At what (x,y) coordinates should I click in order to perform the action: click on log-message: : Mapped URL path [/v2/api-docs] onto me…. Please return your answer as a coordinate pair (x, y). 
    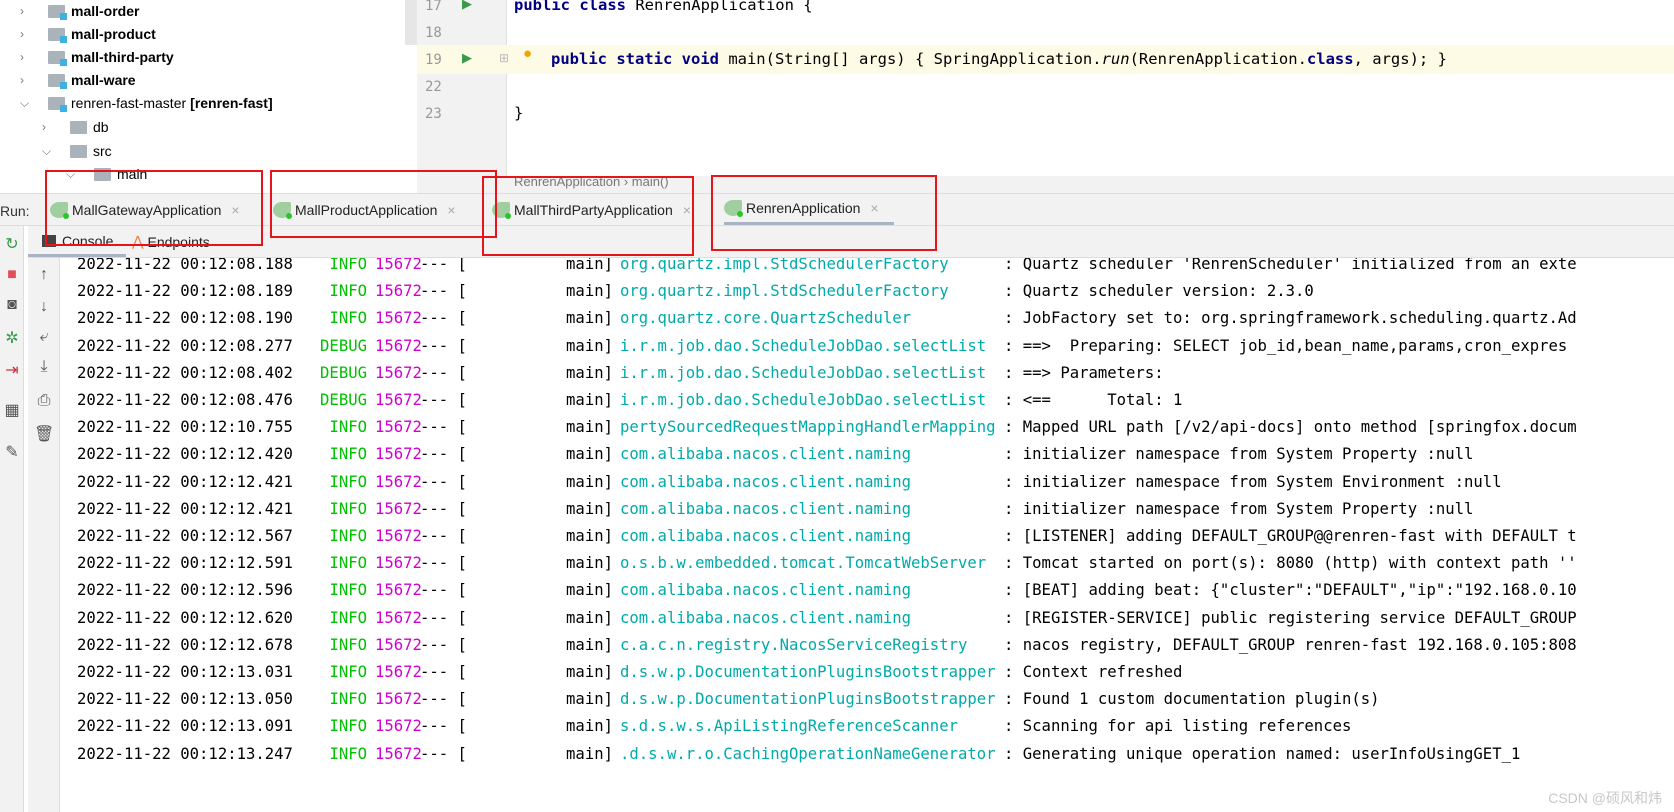
    Looking at the image, I should click on (1290, 427).